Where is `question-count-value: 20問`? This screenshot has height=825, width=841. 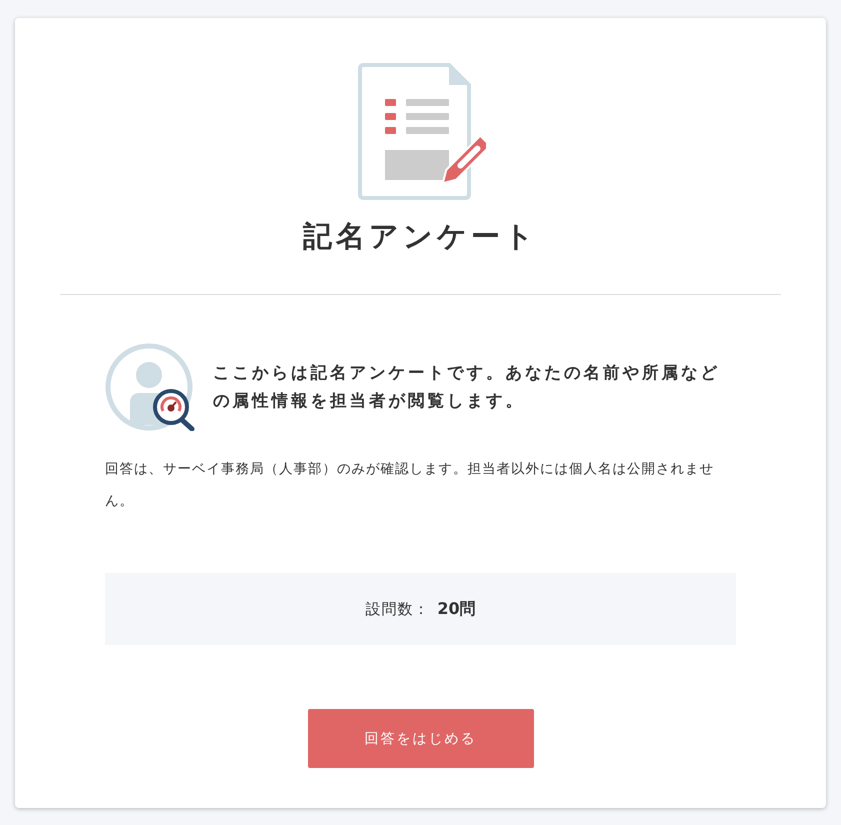 question-count-value: 20問 is located at coordinates (456, 609).